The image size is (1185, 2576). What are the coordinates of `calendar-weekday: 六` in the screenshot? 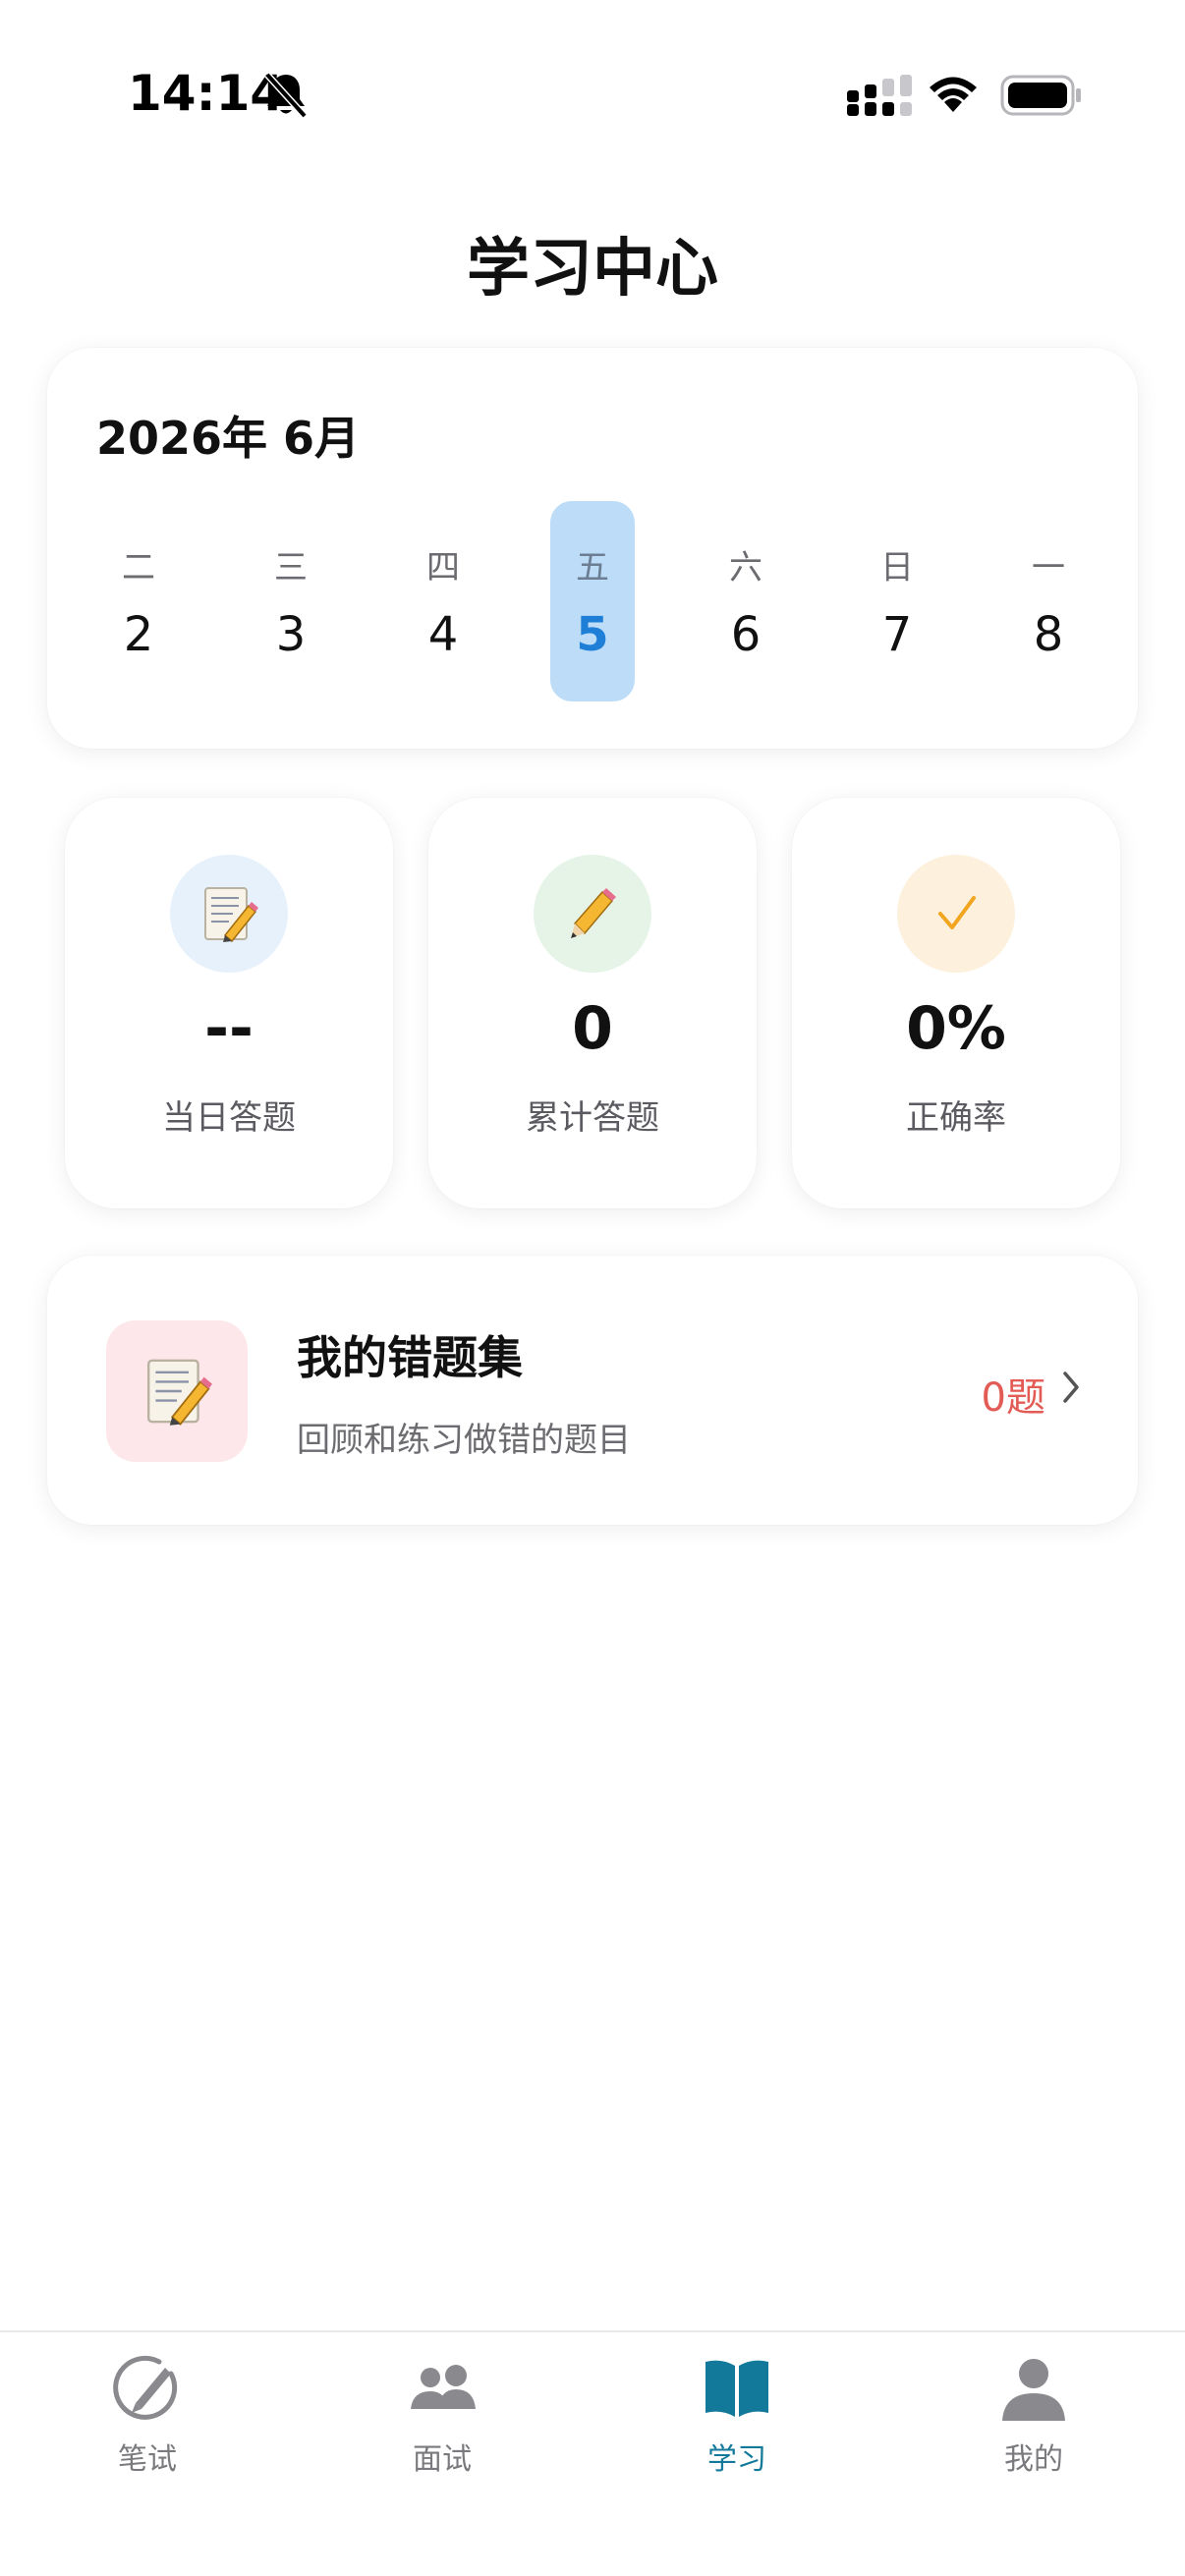 It's located at (746, 568).